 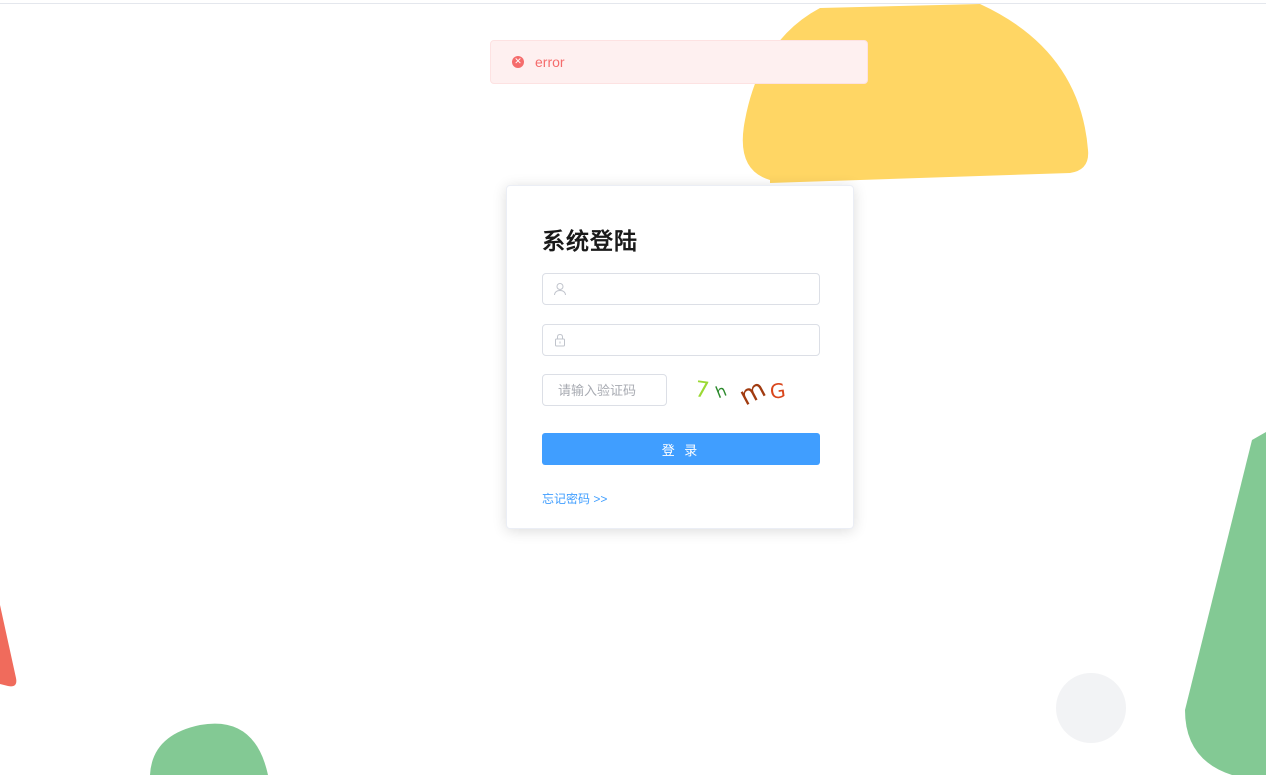 I want to click on username-field, so click(x=681, y=289).